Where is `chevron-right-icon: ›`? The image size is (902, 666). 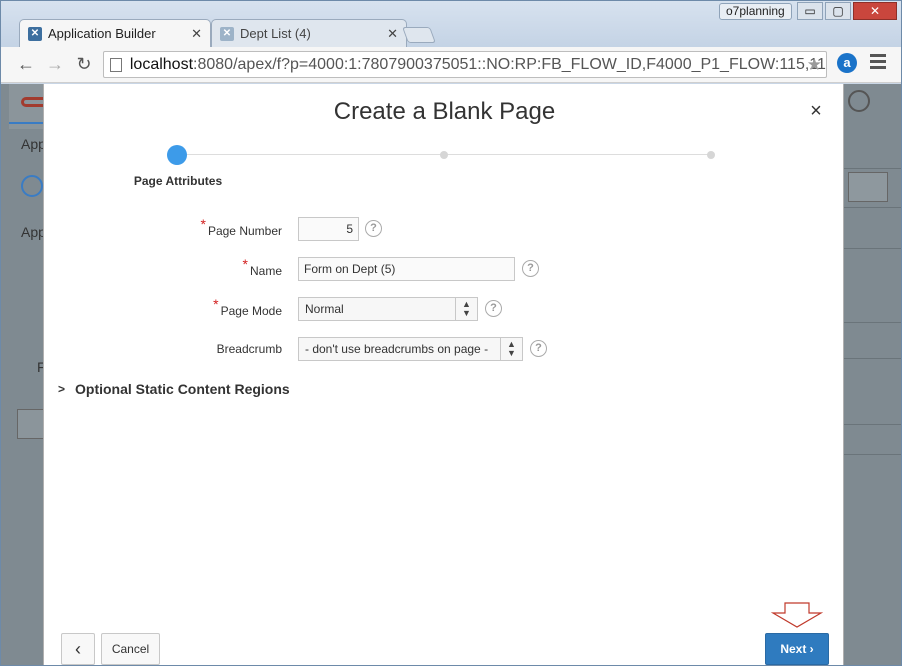
chevron-right-icon: › is located at coordinates (811, 649).